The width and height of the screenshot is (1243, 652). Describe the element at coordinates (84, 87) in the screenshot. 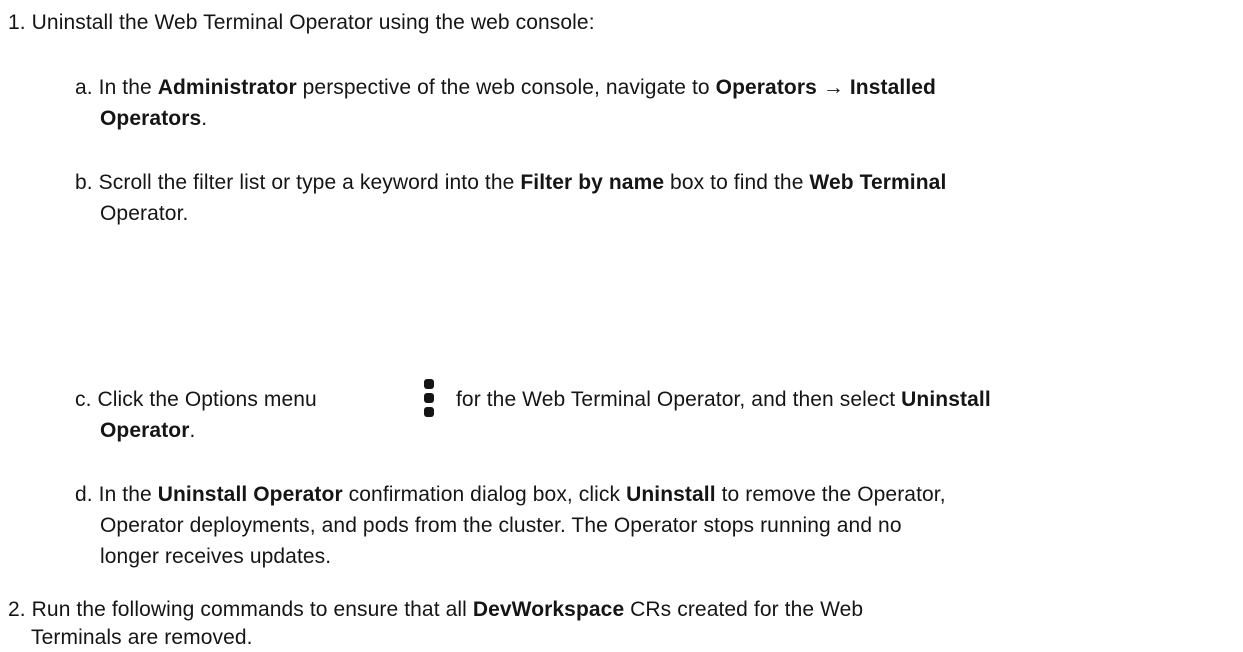

I see `substep-letter: a.` at that location.